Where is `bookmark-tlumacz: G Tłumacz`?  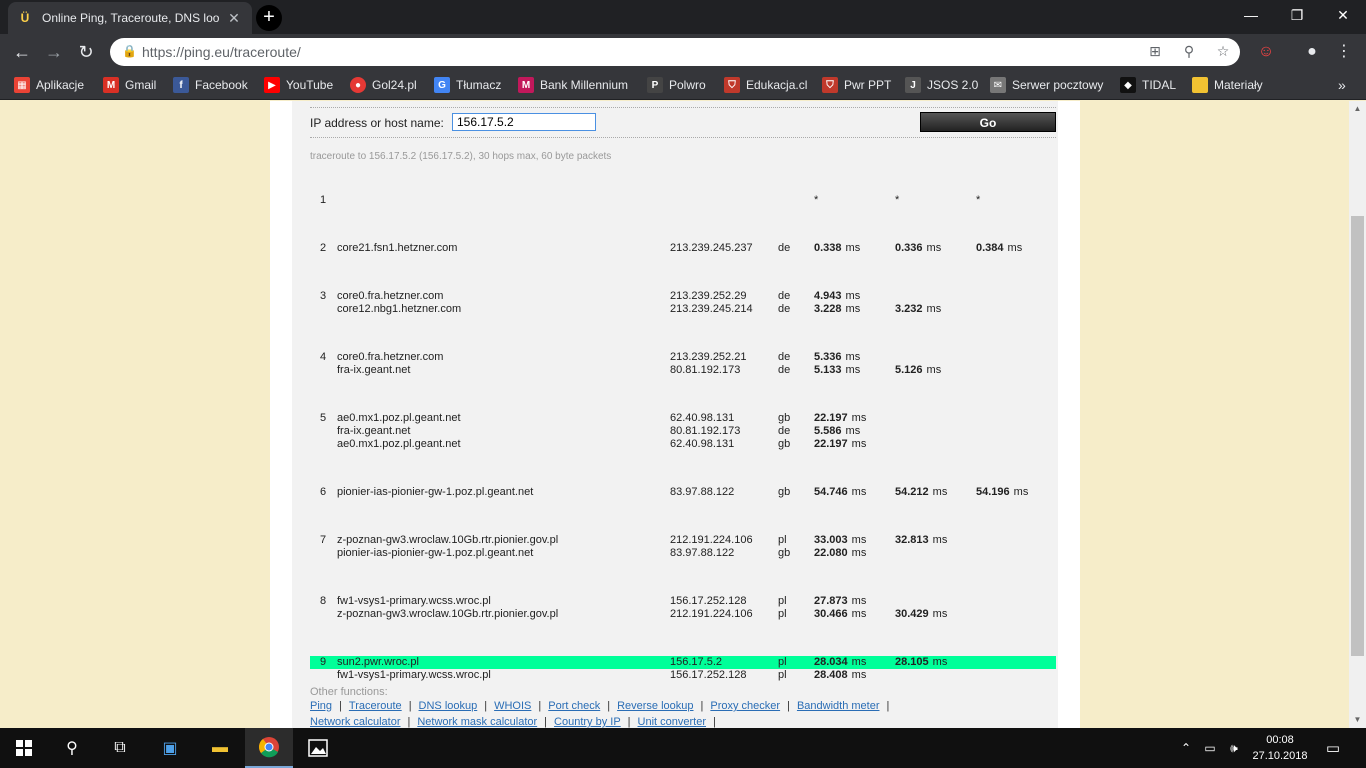
bookmark-tlumacz: G Tłumacz is located at coordinates (467, 85).